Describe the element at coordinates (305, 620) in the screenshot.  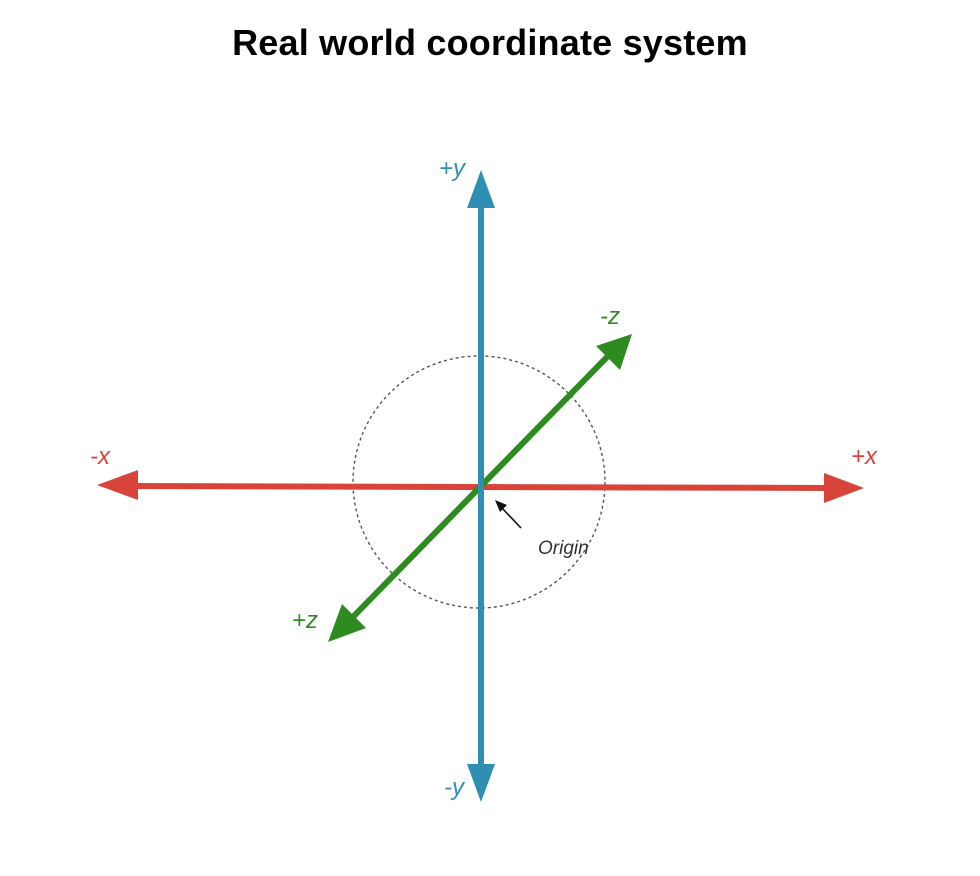
I see `z-positive-label: +z` at that location.